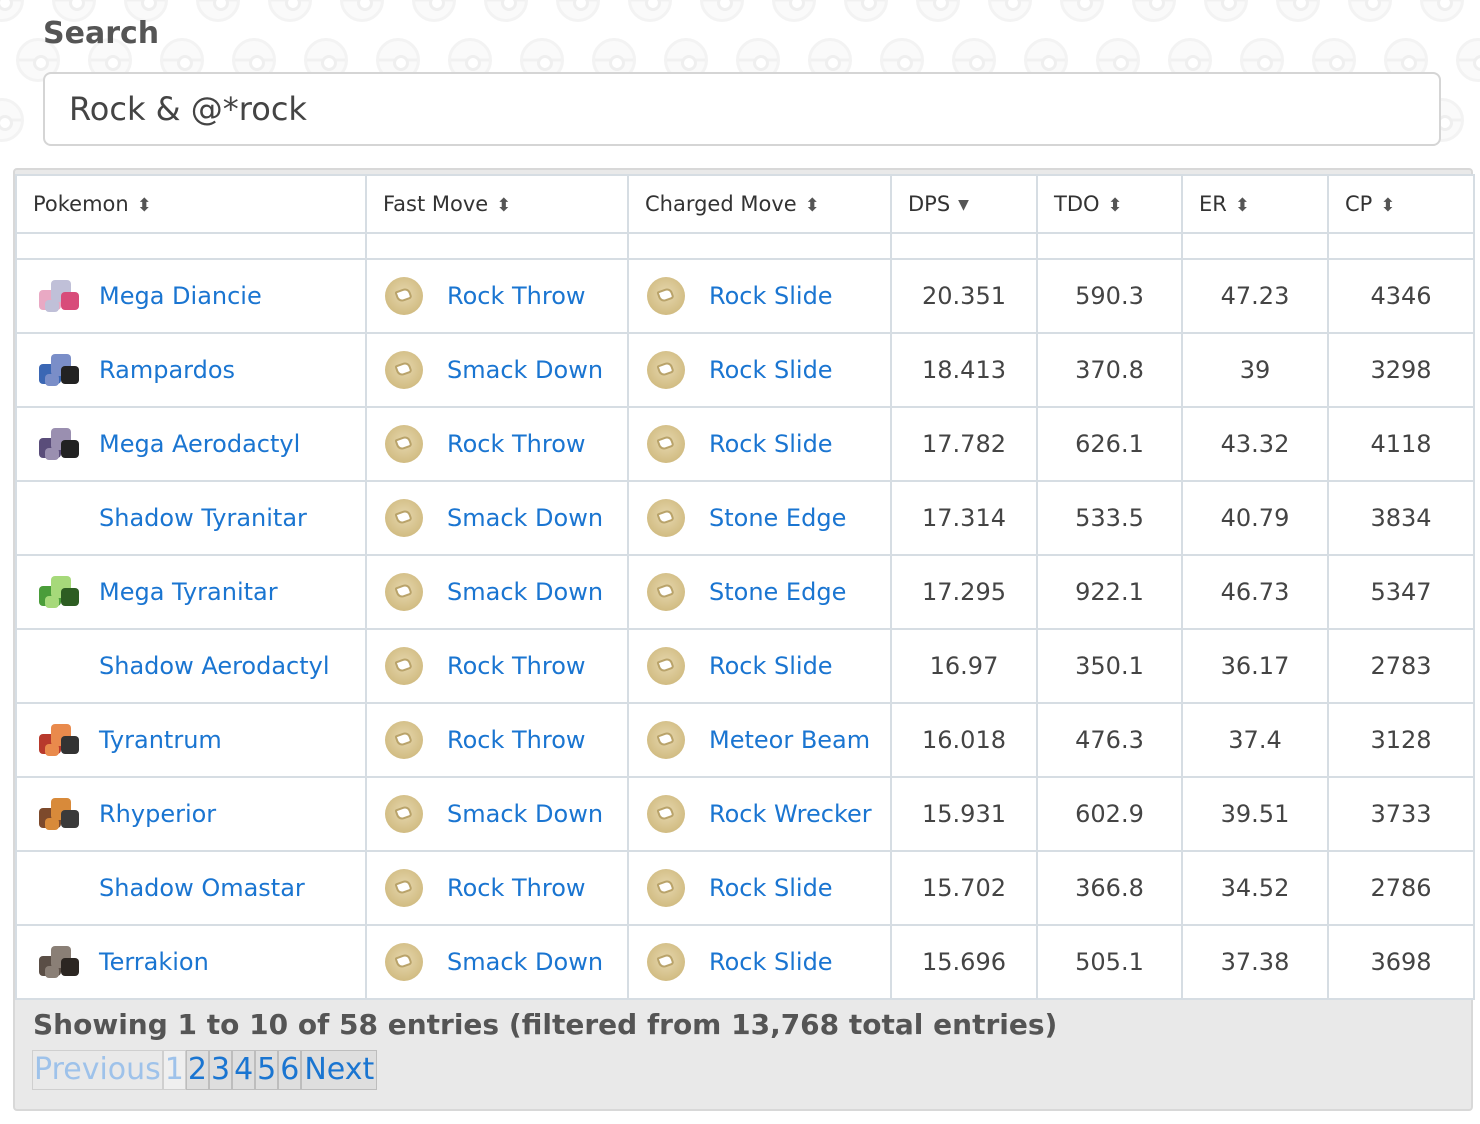 This screenshot has width=1480, height=1124. What do you see at coordinates (790, 814) in the screenshot?
I see `charged-move-link: Rock Wrecker` at bounding box center [790, 814].